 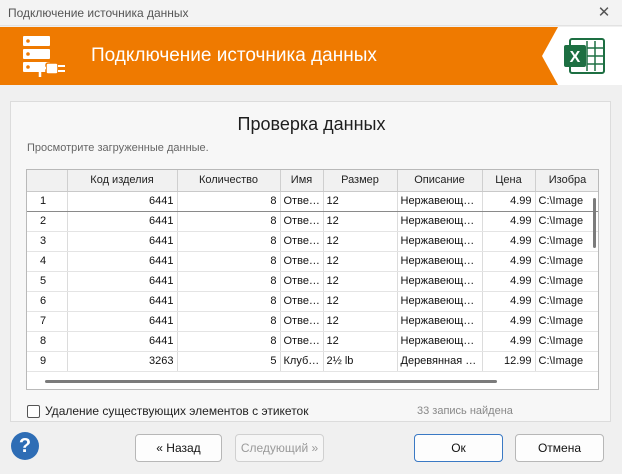 I want to click on column-header-rownum, so click(x=47, y=181).